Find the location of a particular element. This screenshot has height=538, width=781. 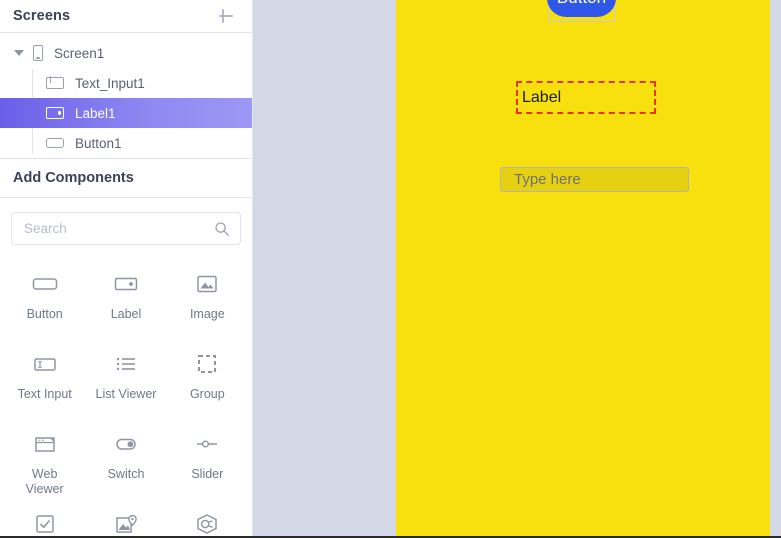

palette-item-web-viewer: Web Viewer is located at coordinates (44, 459).